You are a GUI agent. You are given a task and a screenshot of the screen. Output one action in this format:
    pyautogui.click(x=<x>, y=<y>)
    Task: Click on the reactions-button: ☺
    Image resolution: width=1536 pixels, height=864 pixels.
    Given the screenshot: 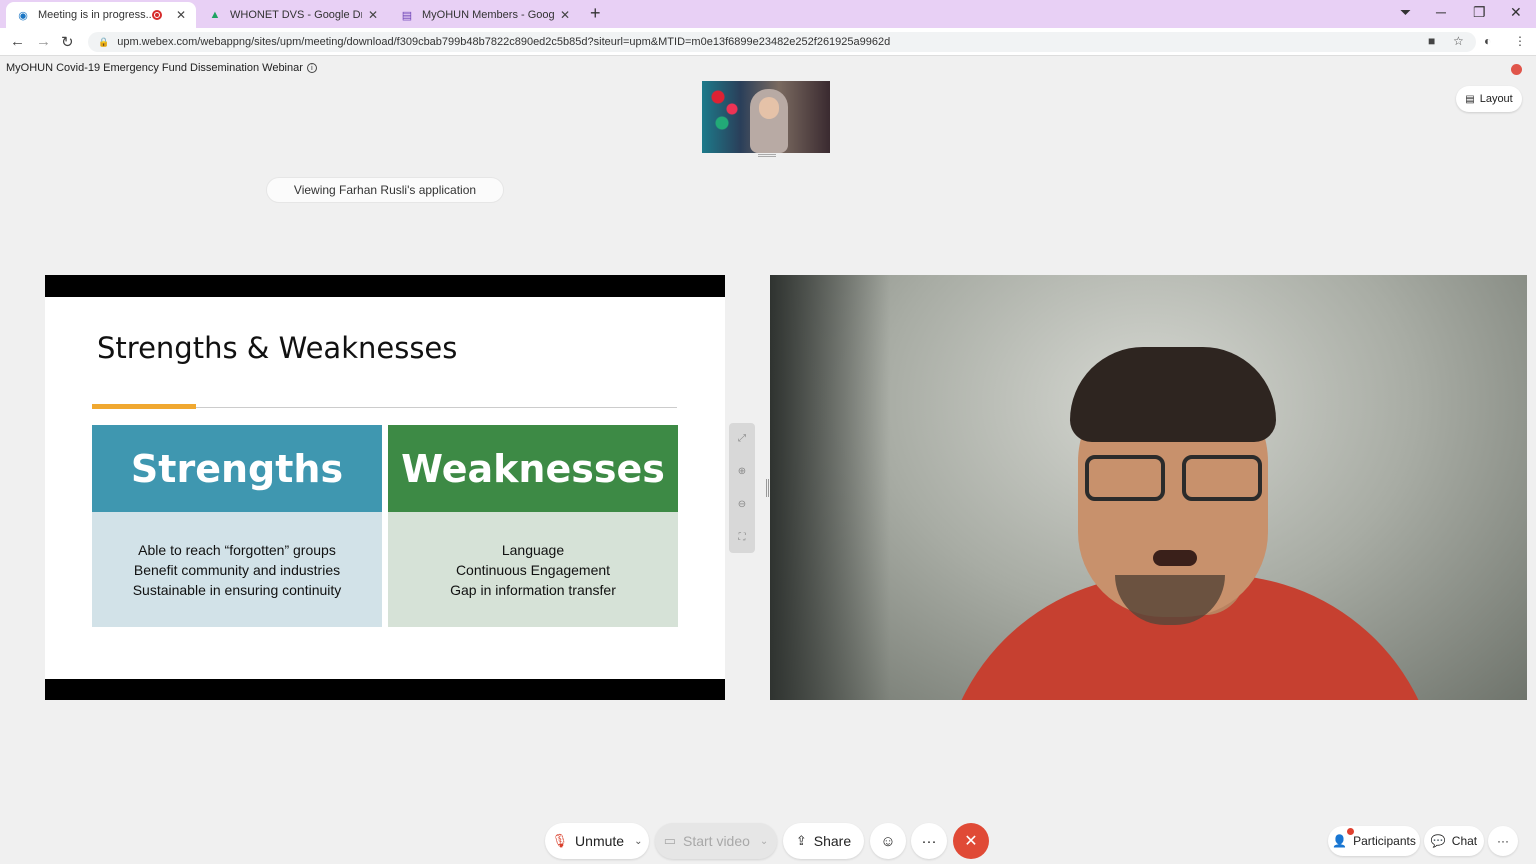 What is the action you would take?
    pyautogui.click(x=888, y=841)
    